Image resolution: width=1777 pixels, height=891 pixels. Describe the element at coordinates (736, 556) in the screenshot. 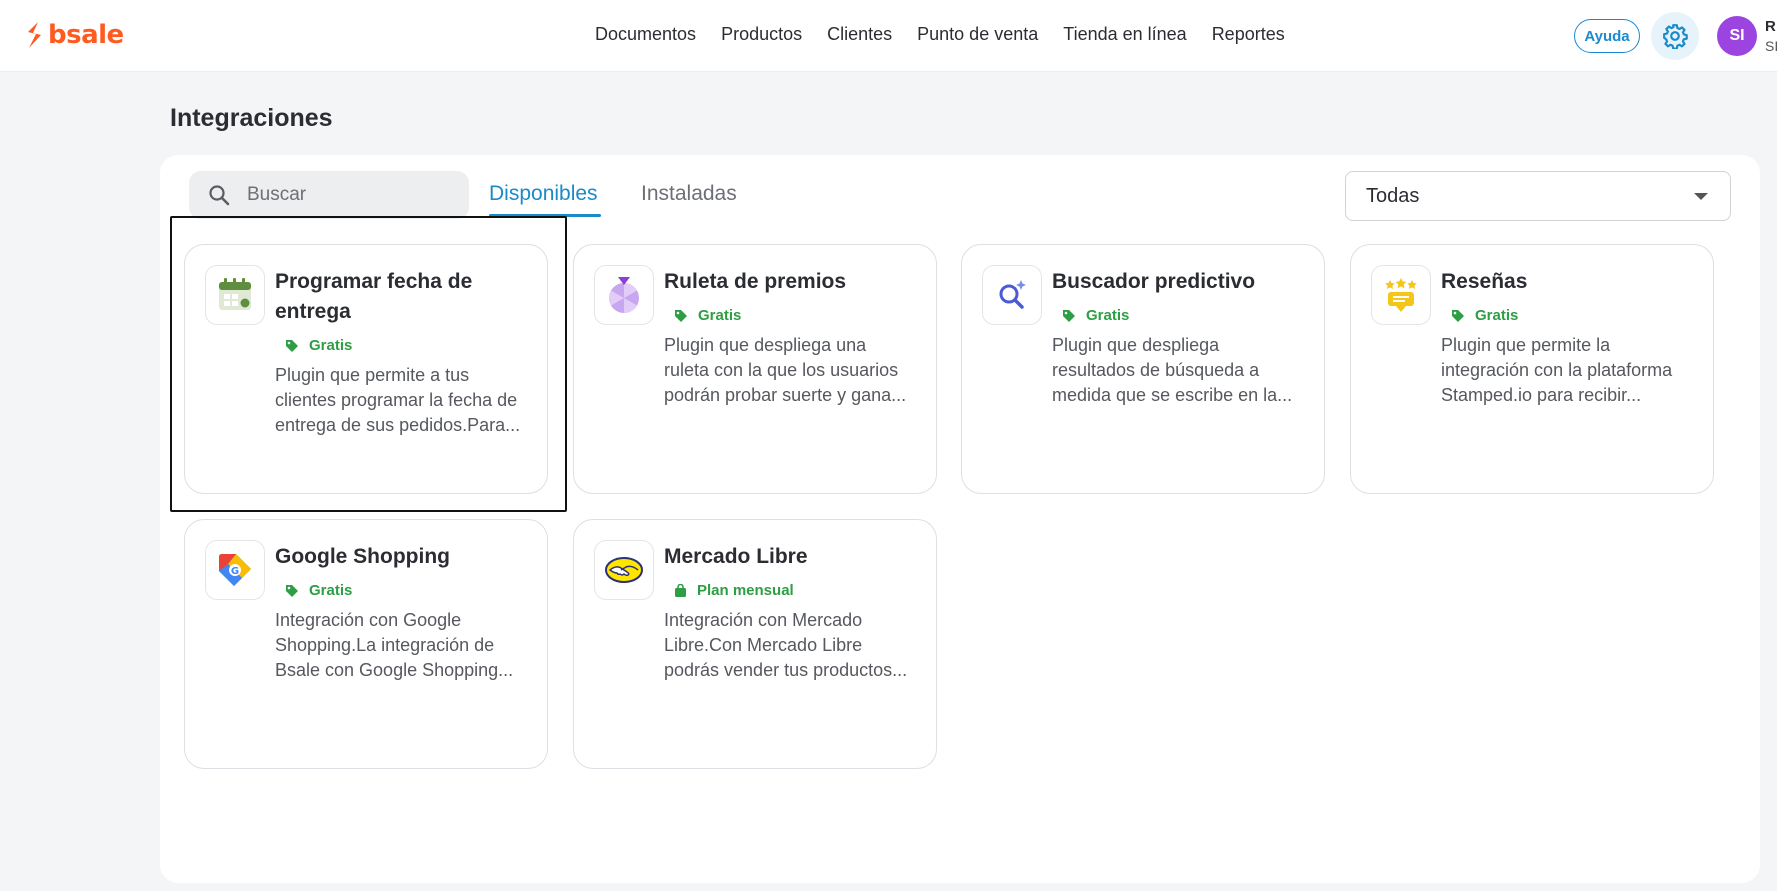

I see `plugin-title: Mercado Libre` at that location.